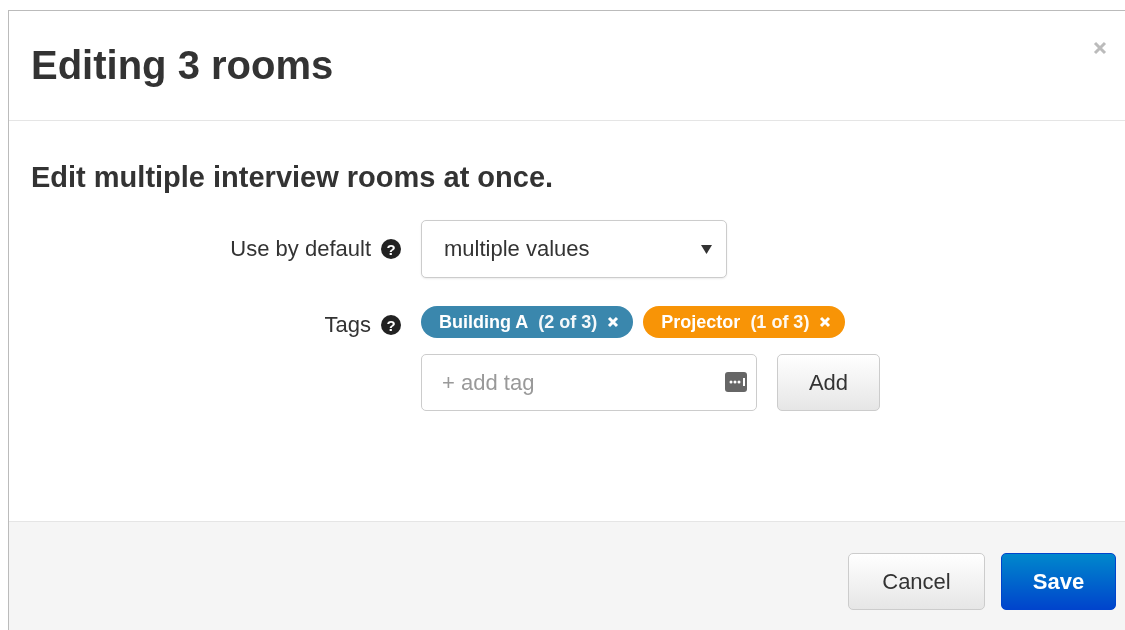 The width and height of the screenshot is (1125, 630). Describe the element at coordinates (574, 249) in the screenshot. I see `dropdown: multiple values` at that location.